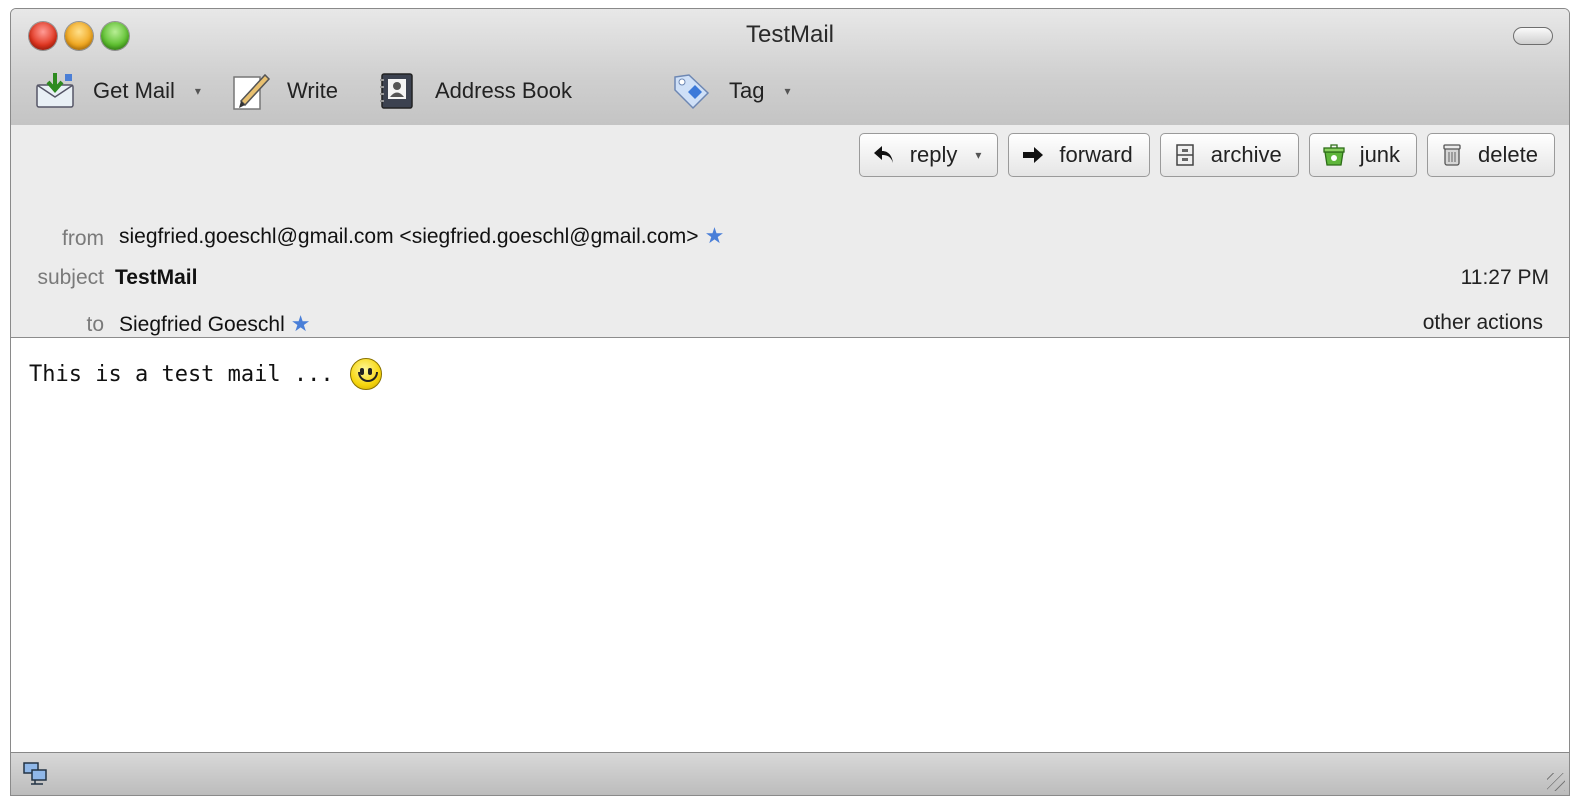 This screenshot has height=803, width=1585. Describe the element at coordinates (365, 374) in the screenshot. I see `smiley-icon` at that location.